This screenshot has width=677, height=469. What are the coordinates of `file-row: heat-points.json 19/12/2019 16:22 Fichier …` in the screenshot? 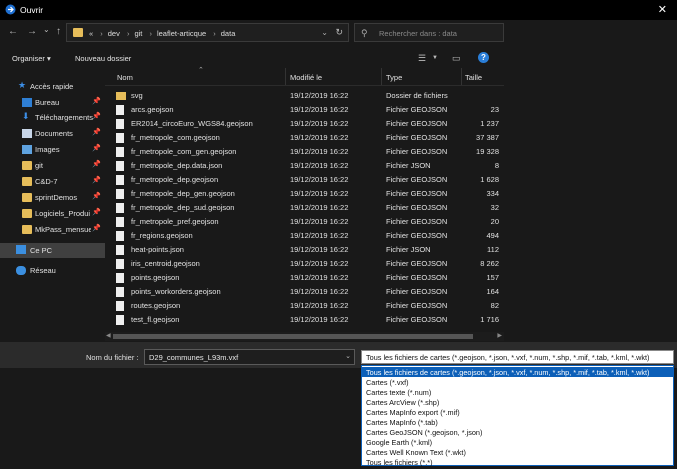 It's located at (304, 250).